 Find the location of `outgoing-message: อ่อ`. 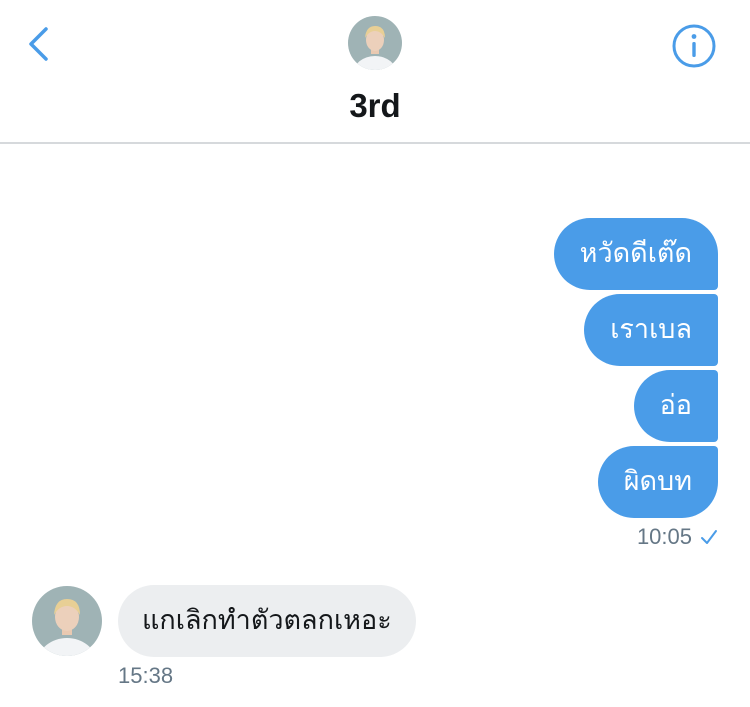

outgoing-message: อ่อ is located at coordinates (675, 406).